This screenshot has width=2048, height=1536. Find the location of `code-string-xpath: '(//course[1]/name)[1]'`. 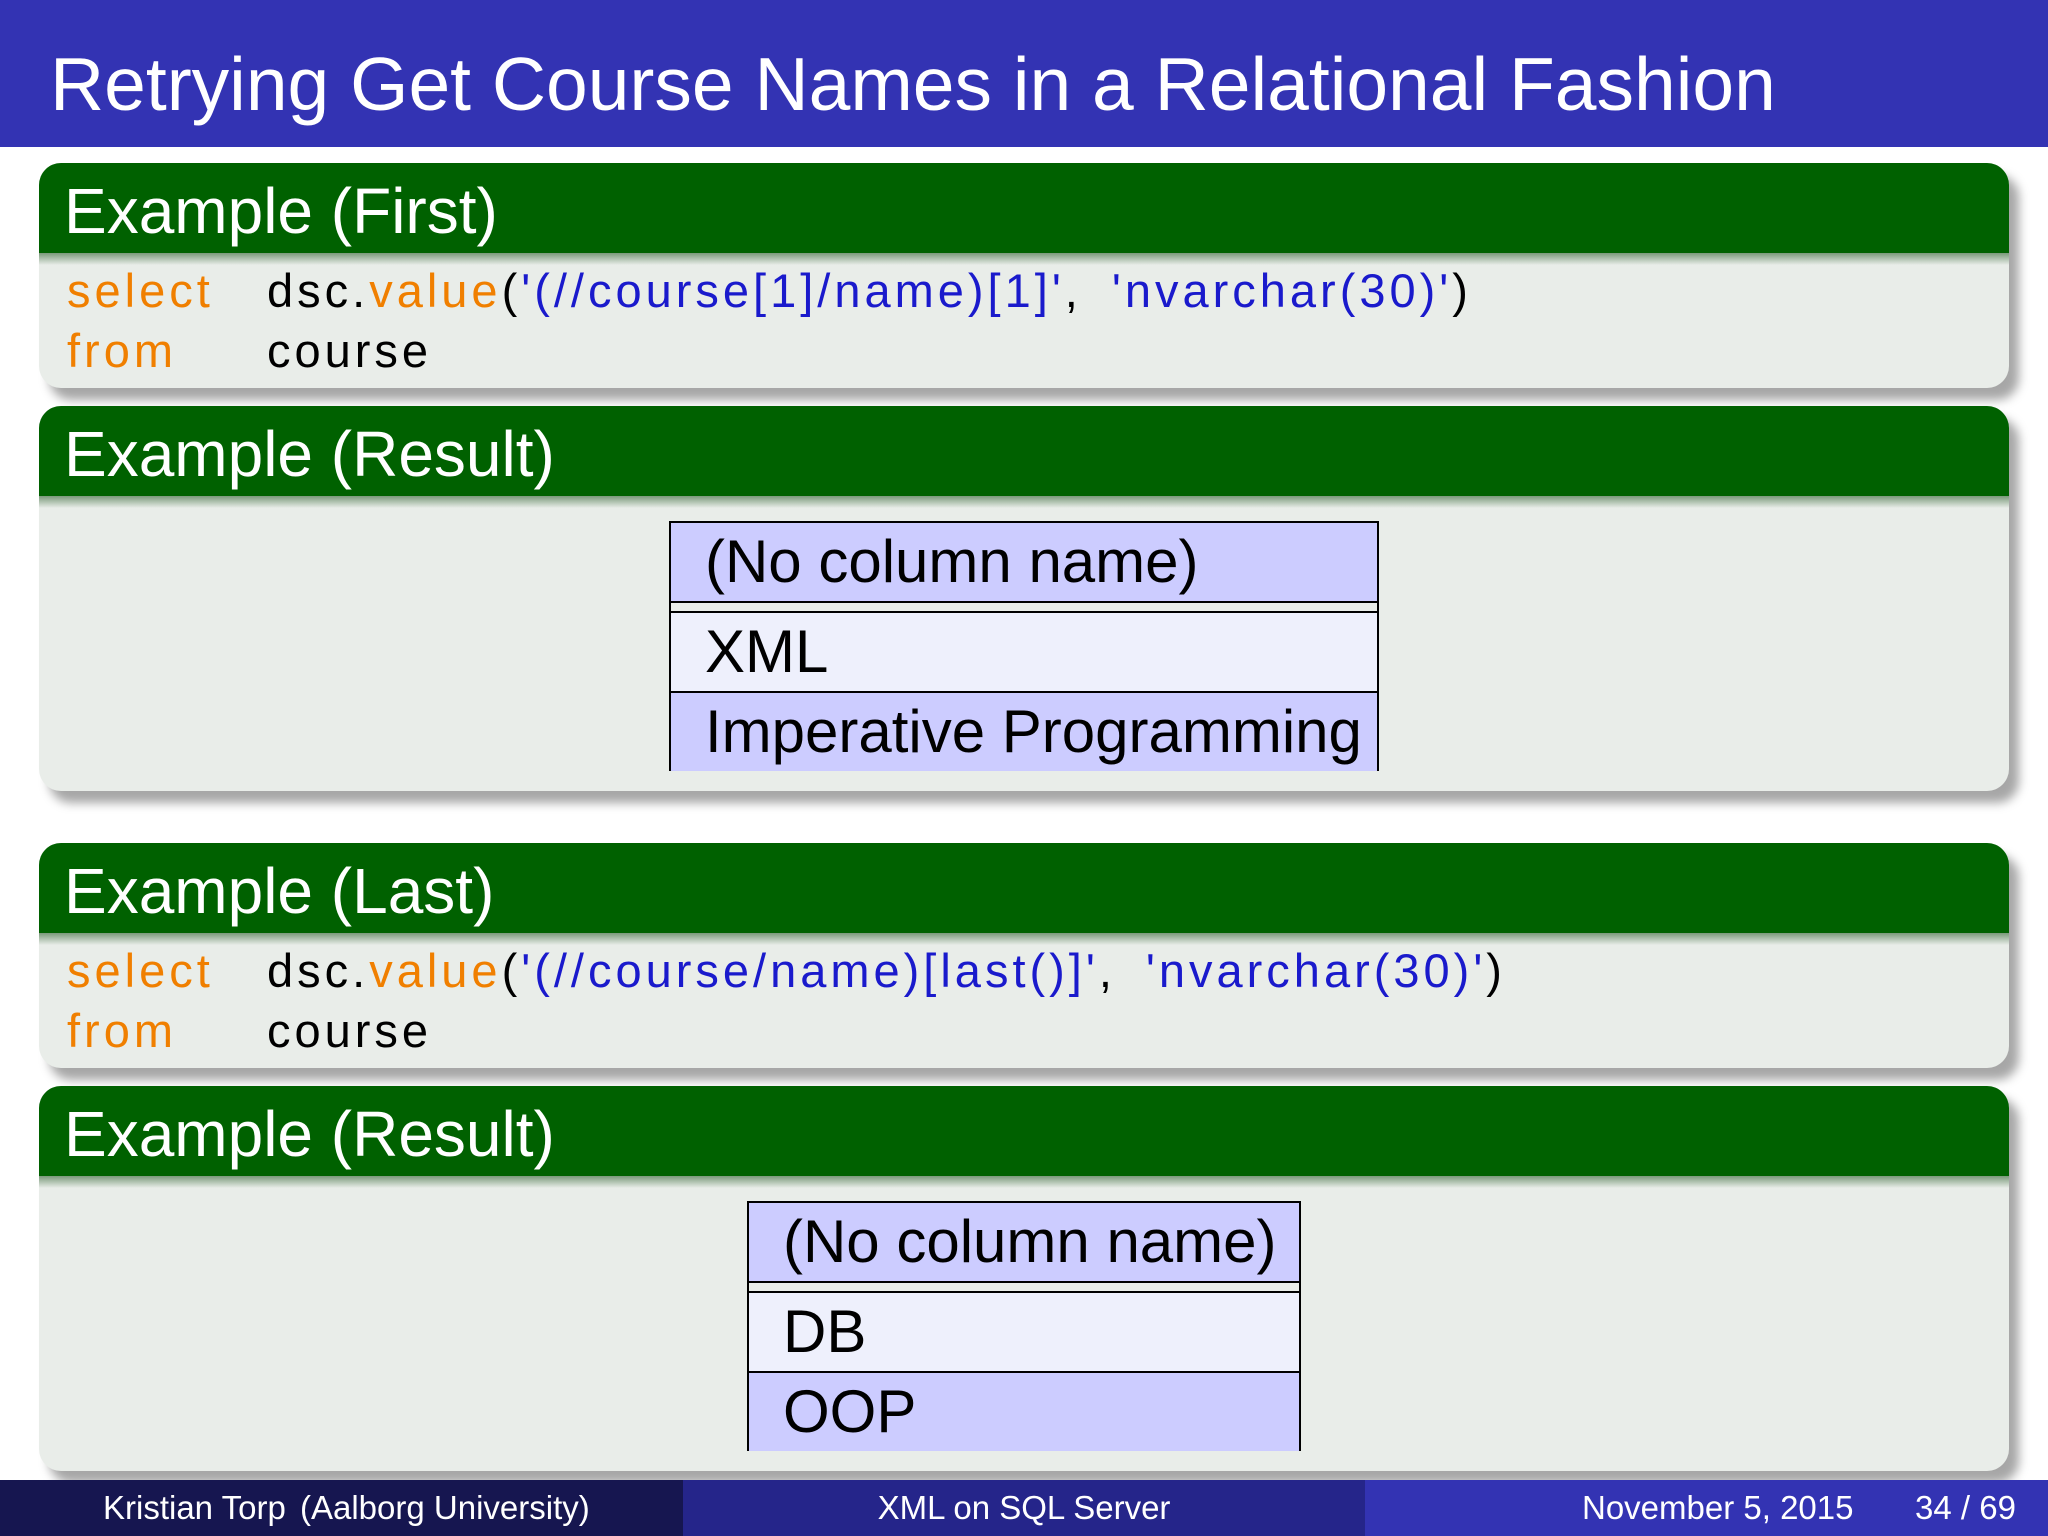

code-string-xpath: '(//course[1]/name)[1]' is located at coordinates (793, 290).